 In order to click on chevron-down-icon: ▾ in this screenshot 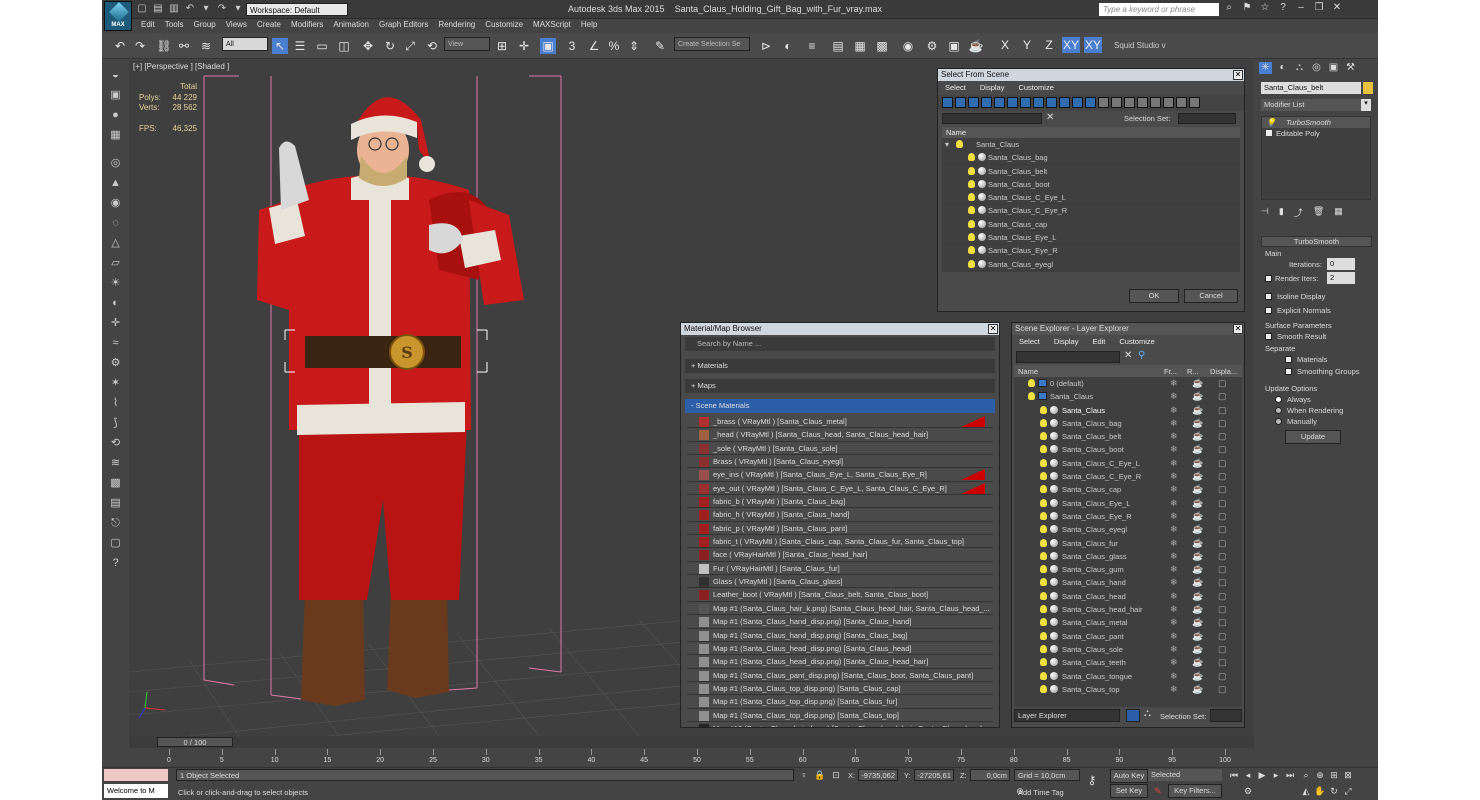, I will do `click(1366, 105)`.